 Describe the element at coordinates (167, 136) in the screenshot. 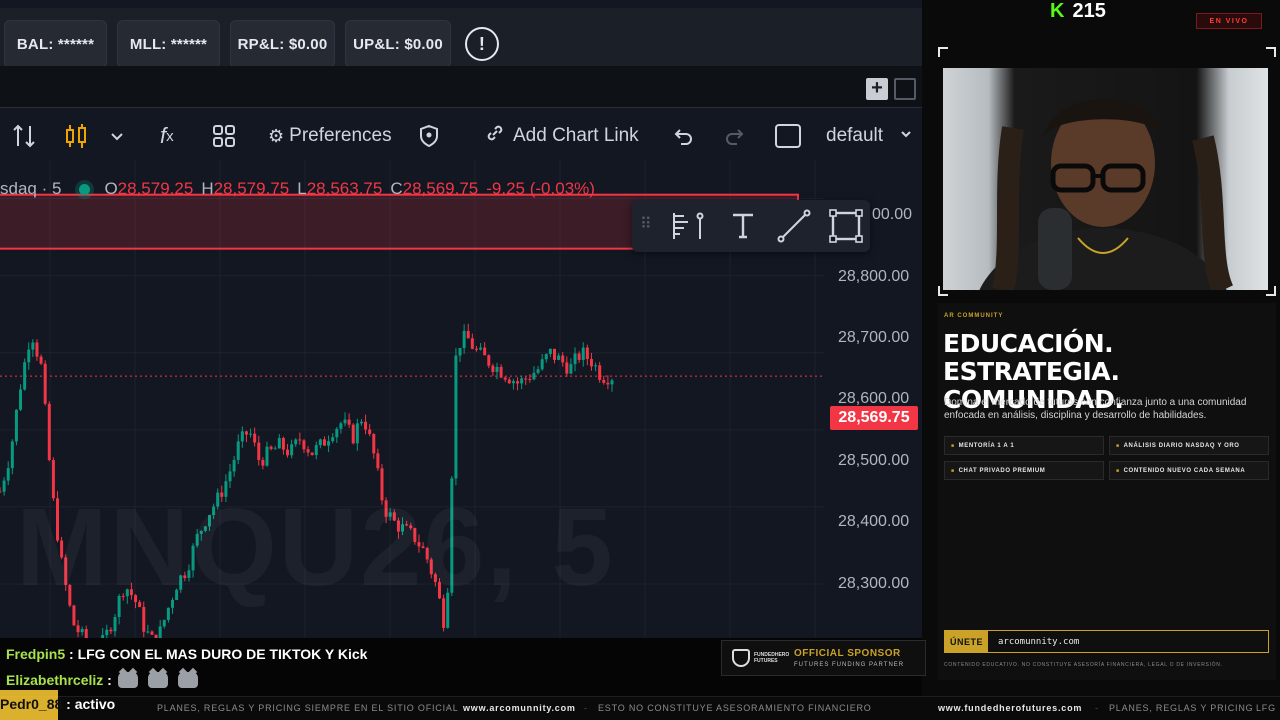

I see `indicators-icon: fx` at that location.